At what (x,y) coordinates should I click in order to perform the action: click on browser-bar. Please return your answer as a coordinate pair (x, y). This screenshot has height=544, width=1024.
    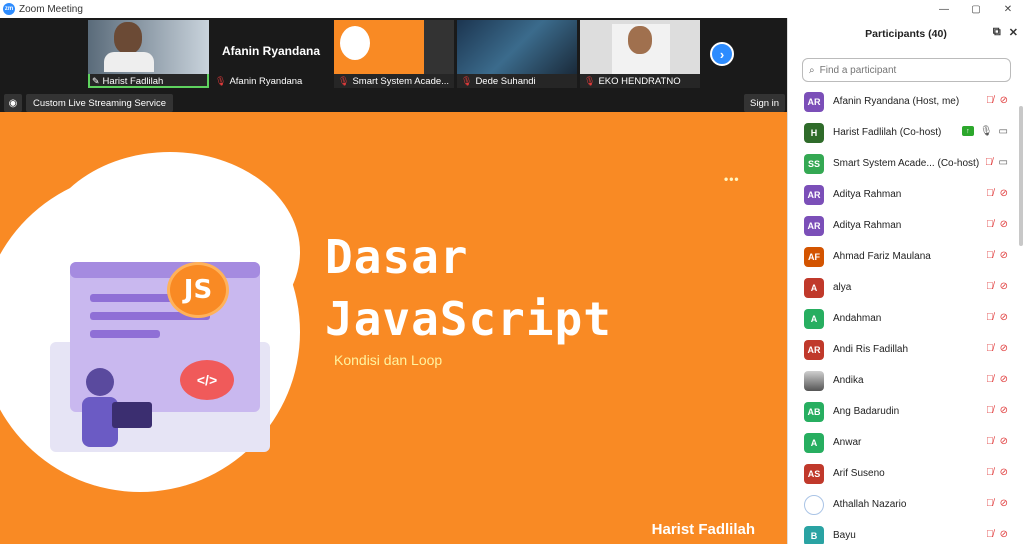
    Looking at the image, I should click on (165, 270).